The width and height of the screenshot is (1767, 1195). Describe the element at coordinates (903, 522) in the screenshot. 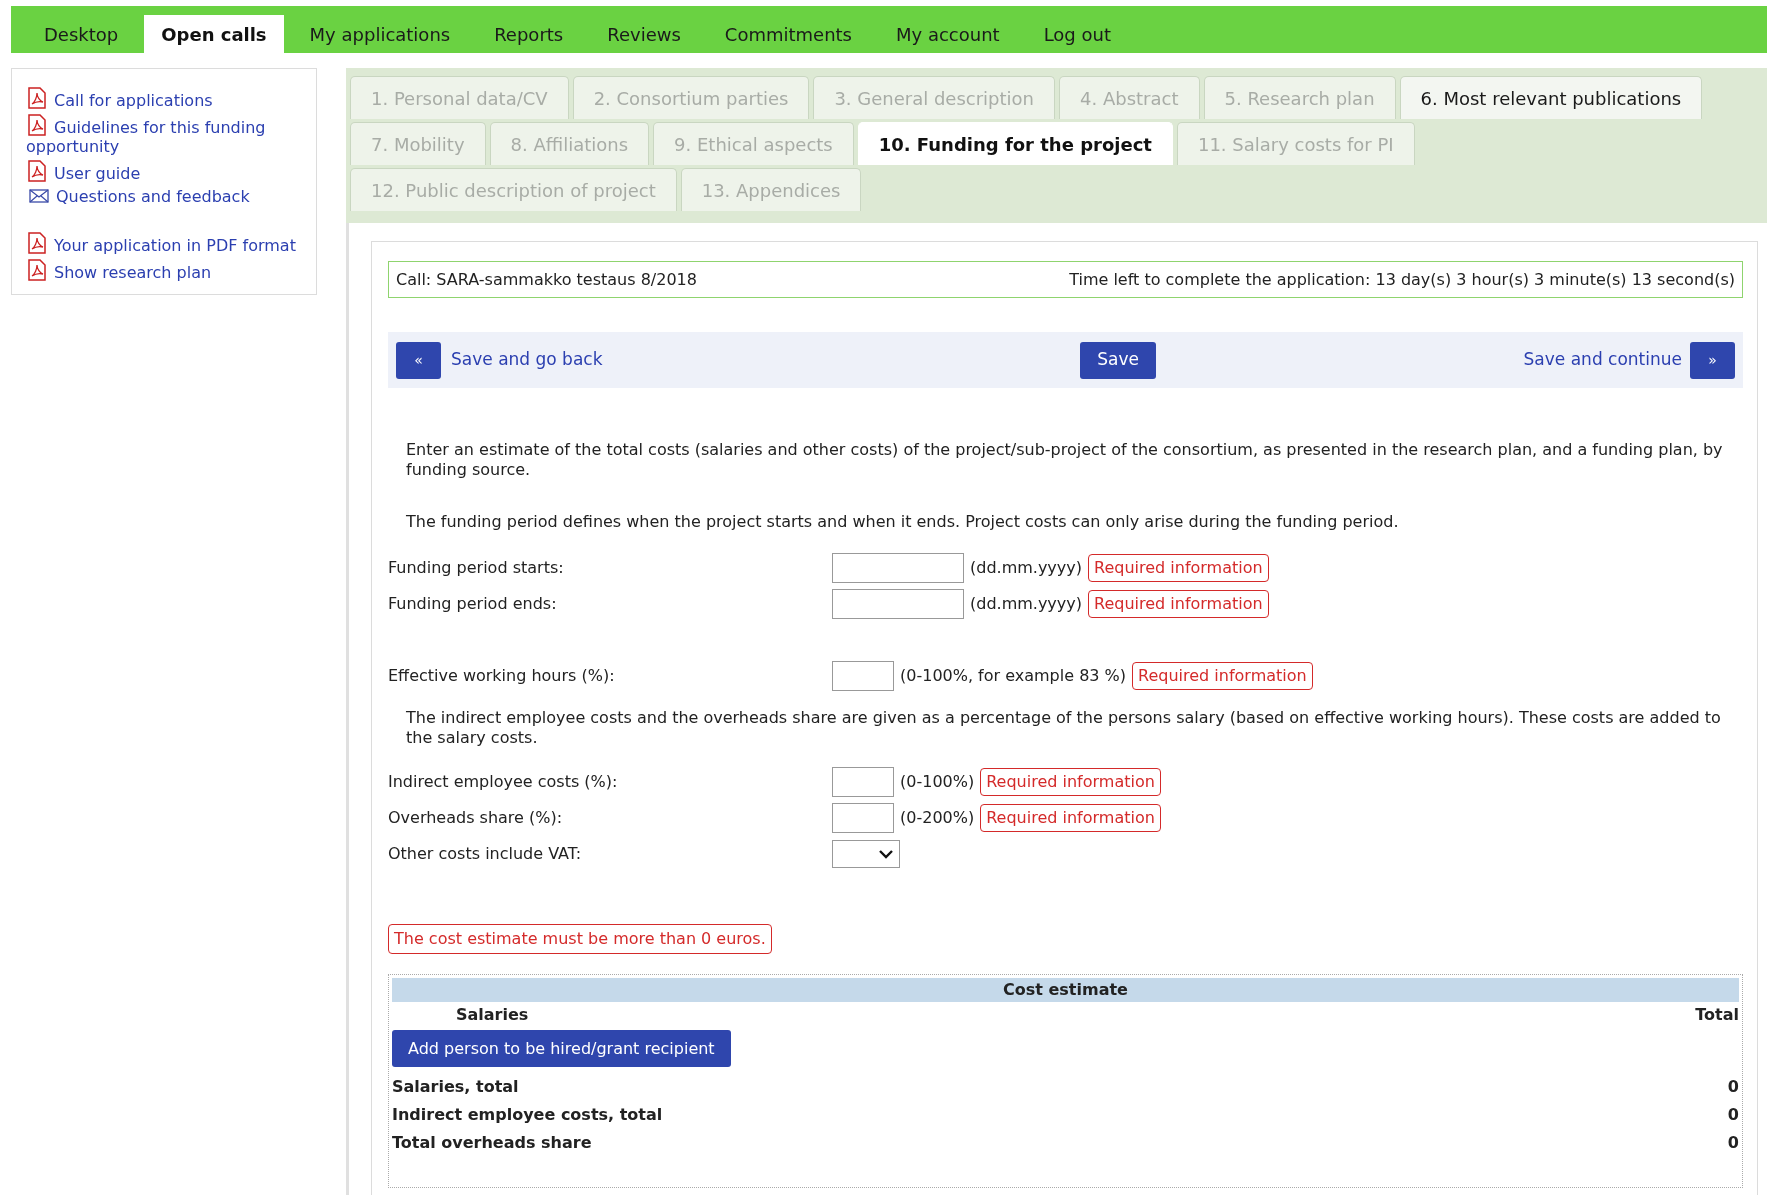

I see `instruction-text: The funding period defines when the project starts and when it ends. Project costs can only arise during the funding period.` at that location.